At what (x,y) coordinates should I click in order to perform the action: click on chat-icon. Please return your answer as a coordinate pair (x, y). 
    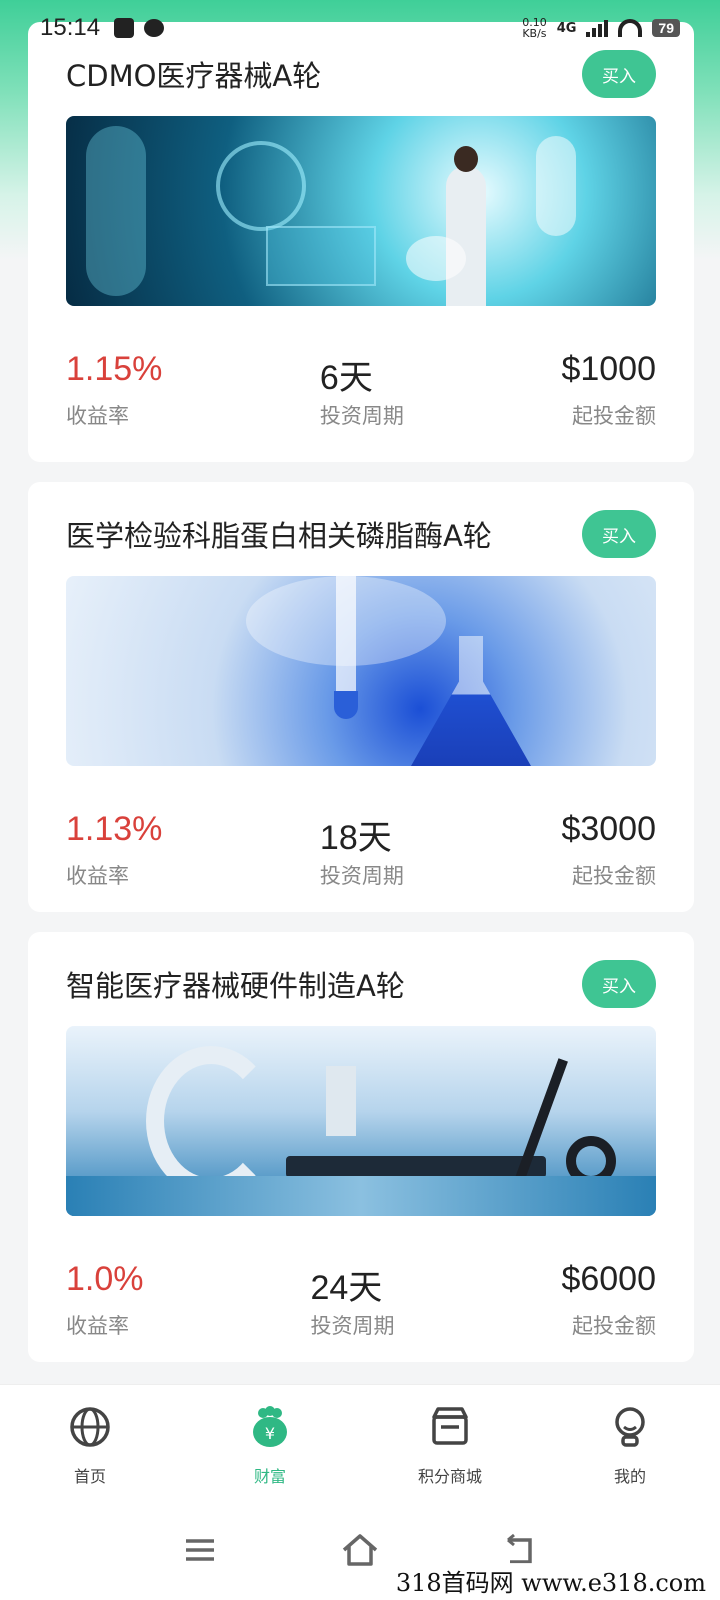
    Looking at the image, I should click on (154, 28).